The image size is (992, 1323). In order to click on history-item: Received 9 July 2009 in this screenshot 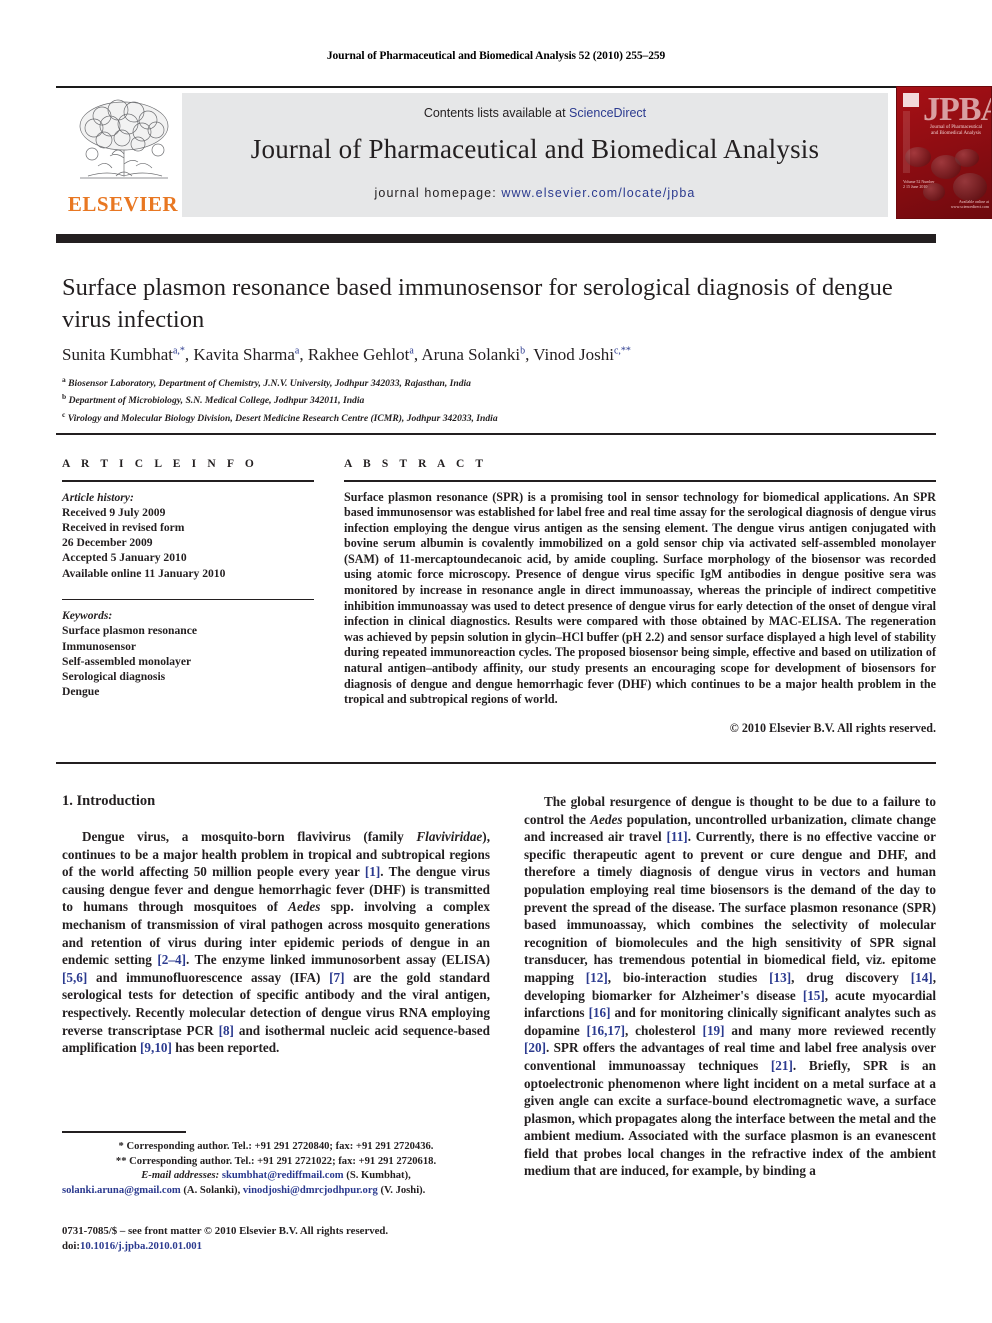, I will do `click(114, 512)`.